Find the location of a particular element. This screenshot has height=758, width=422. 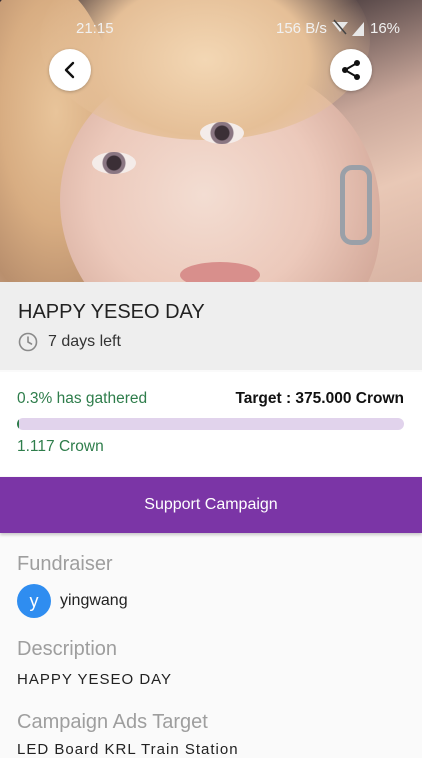

clock-icon is located at coordinates (28, 342).